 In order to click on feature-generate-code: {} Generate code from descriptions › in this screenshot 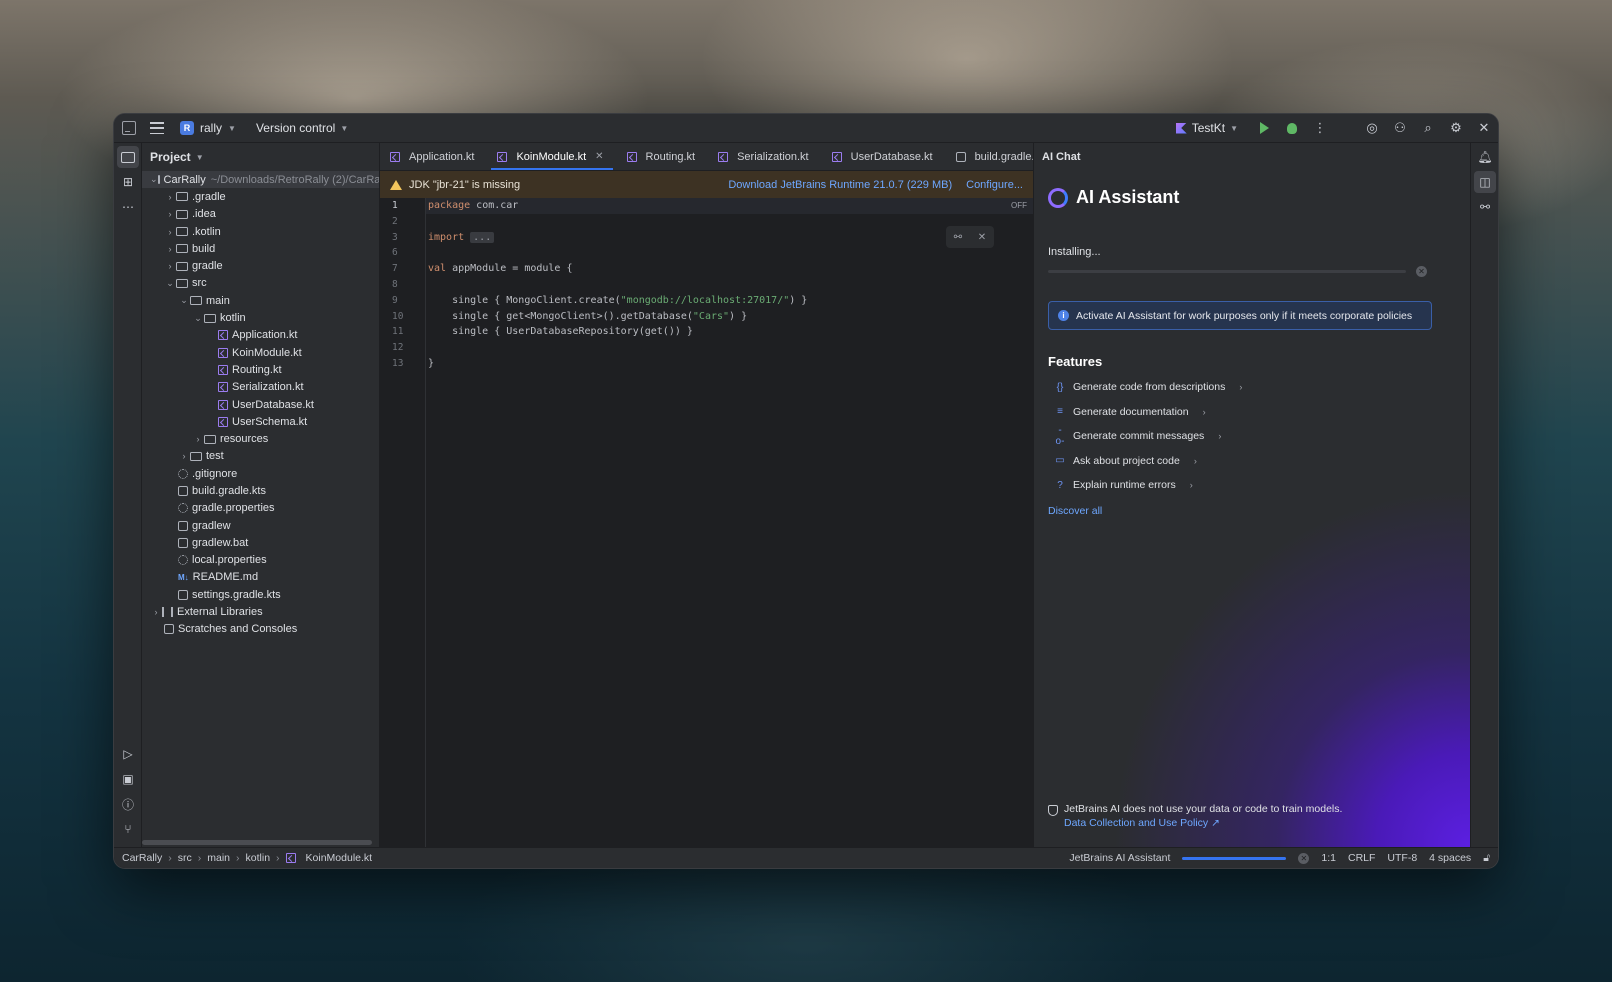, I will do `click(1252, 387)`.